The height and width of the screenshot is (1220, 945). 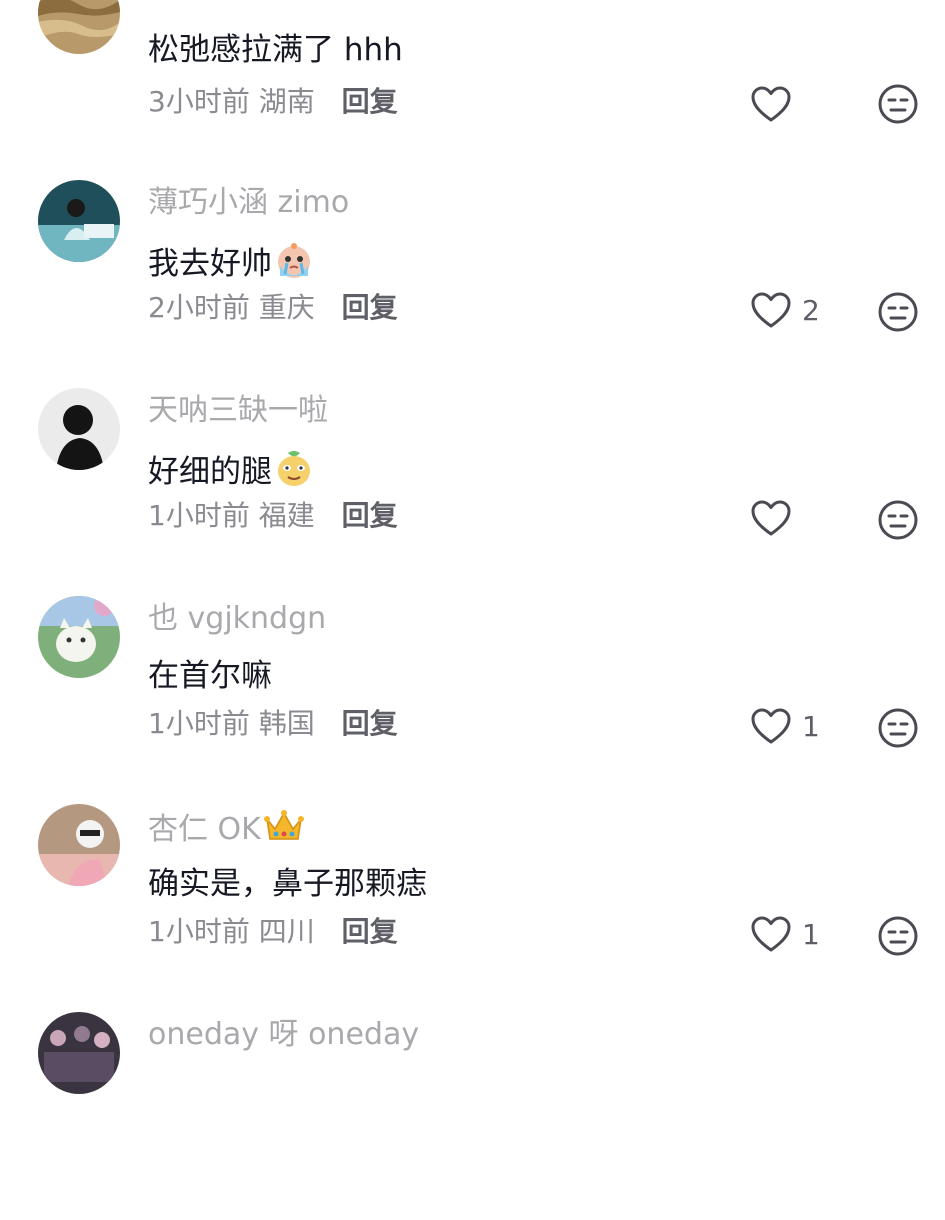 What do you see at coordinates (294, 473) in the screenshot?
I see `smirk-emoji` at bounding box center [294, 473].